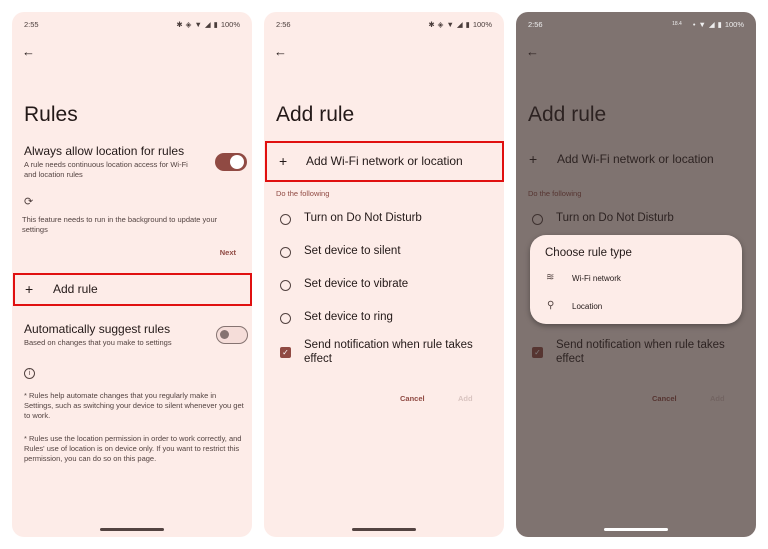  What do you see at coordinates (465, 398) in the screenshot?
I see `add-button: Add` at bounding box center [465, 398].